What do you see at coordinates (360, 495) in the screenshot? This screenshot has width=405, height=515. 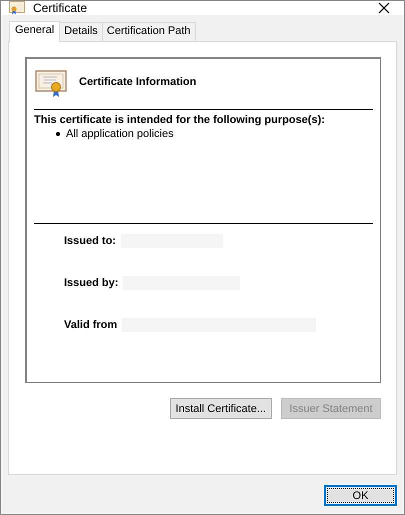 I see `ok-button: OK` at bounding box center [360, 495].